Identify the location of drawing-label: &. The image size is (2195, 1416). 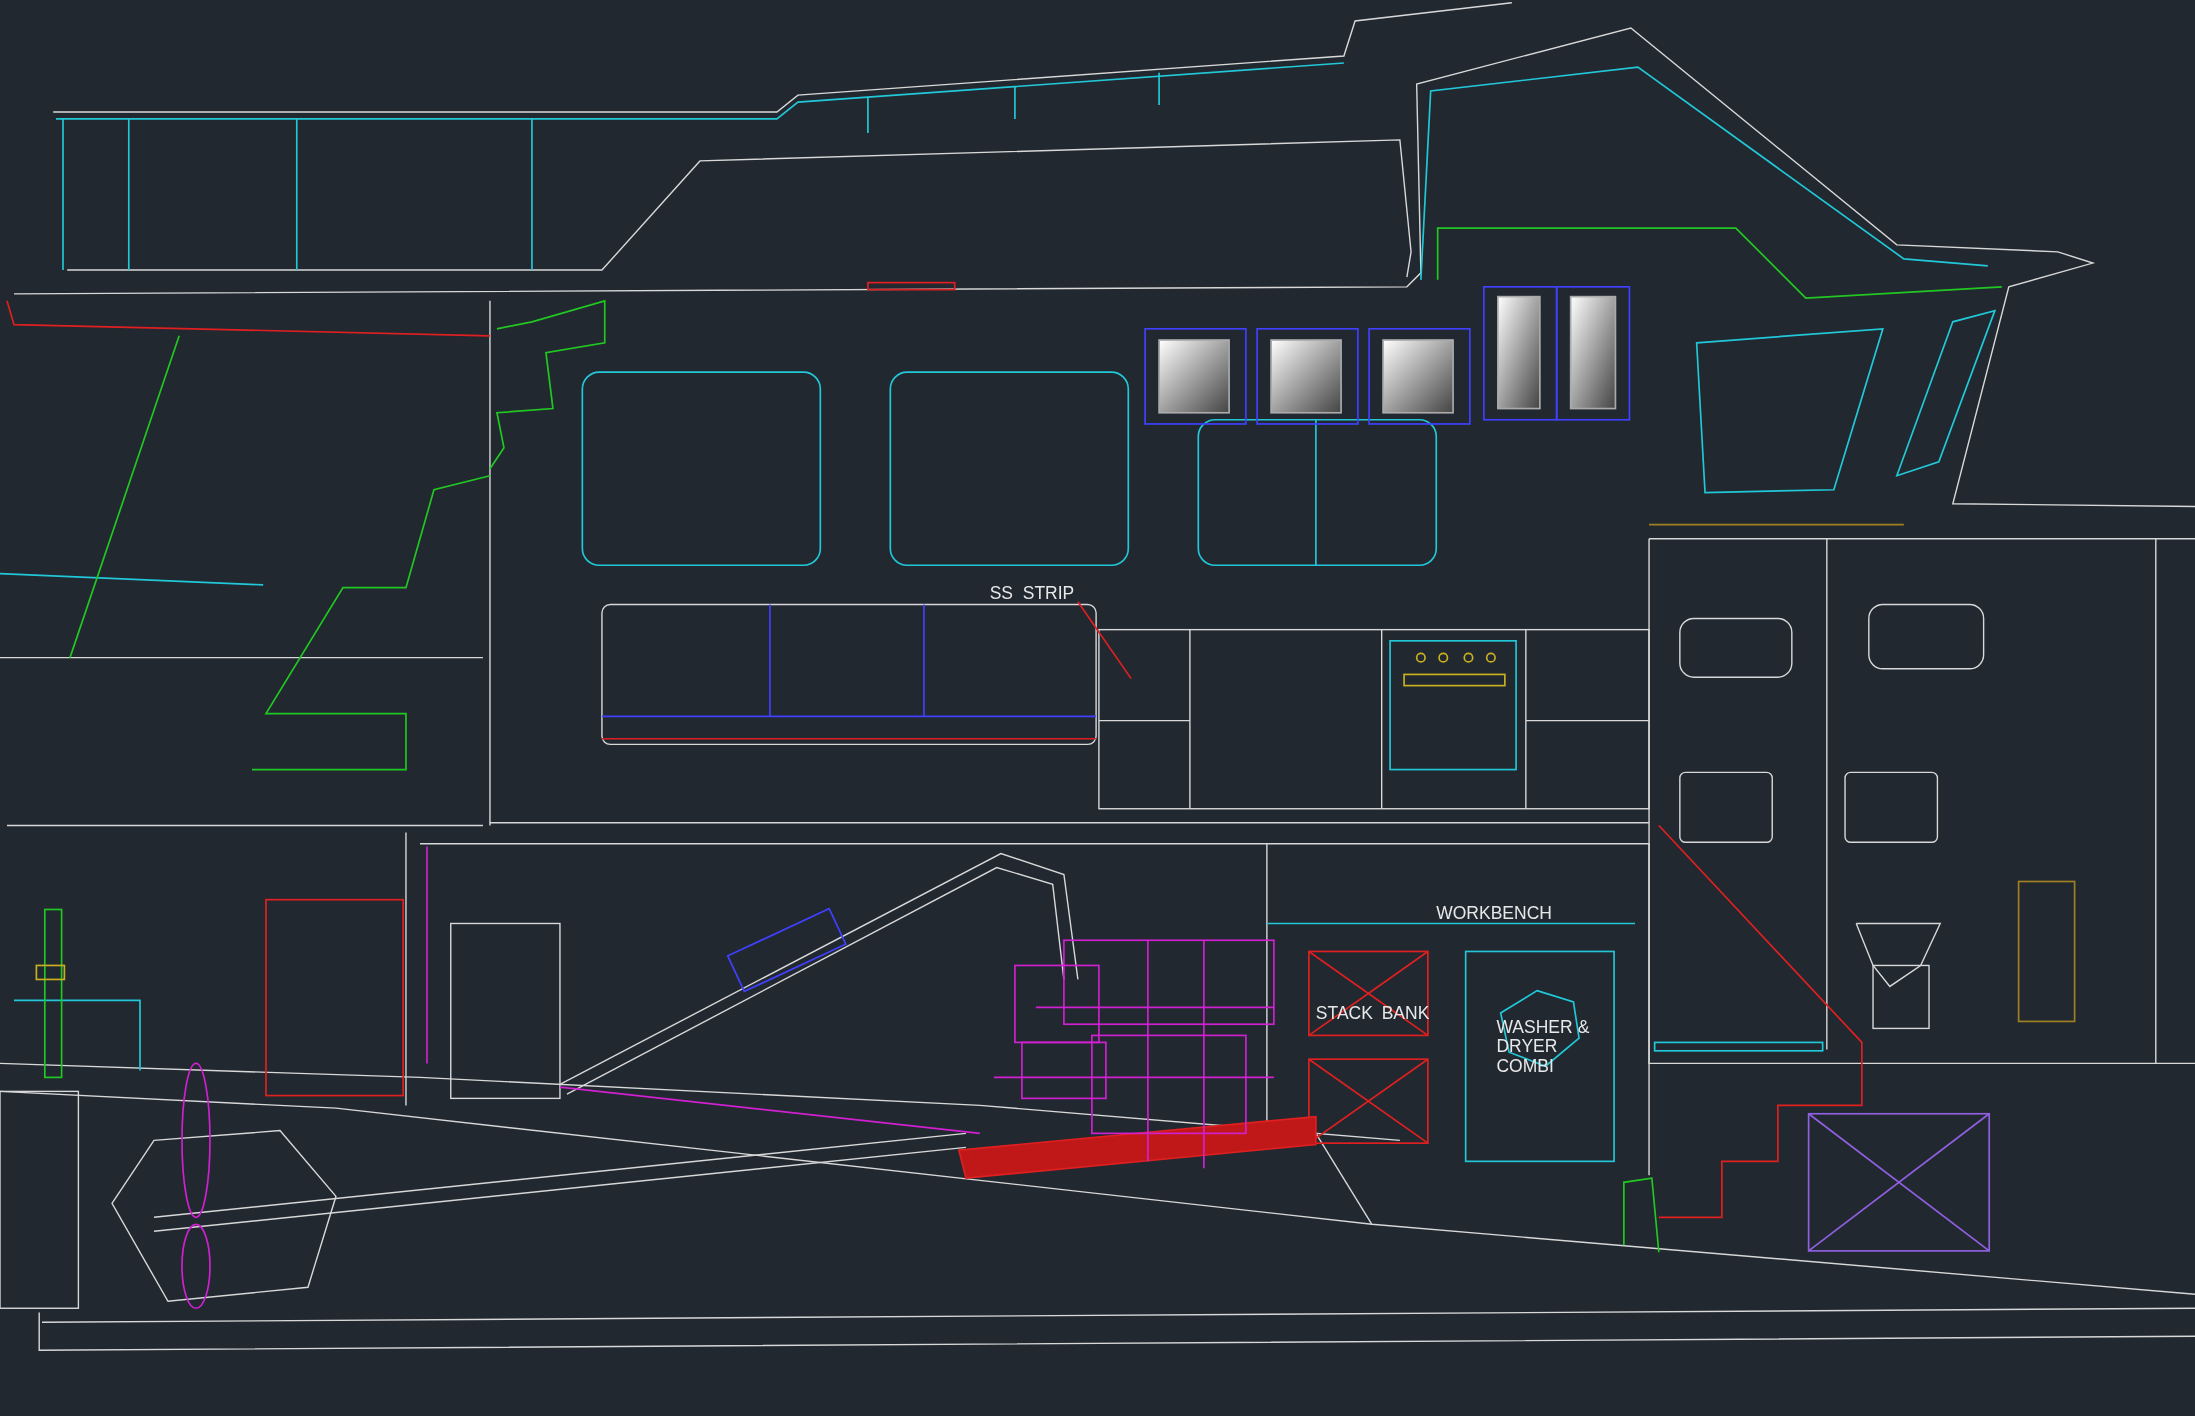
(1583, 1026).